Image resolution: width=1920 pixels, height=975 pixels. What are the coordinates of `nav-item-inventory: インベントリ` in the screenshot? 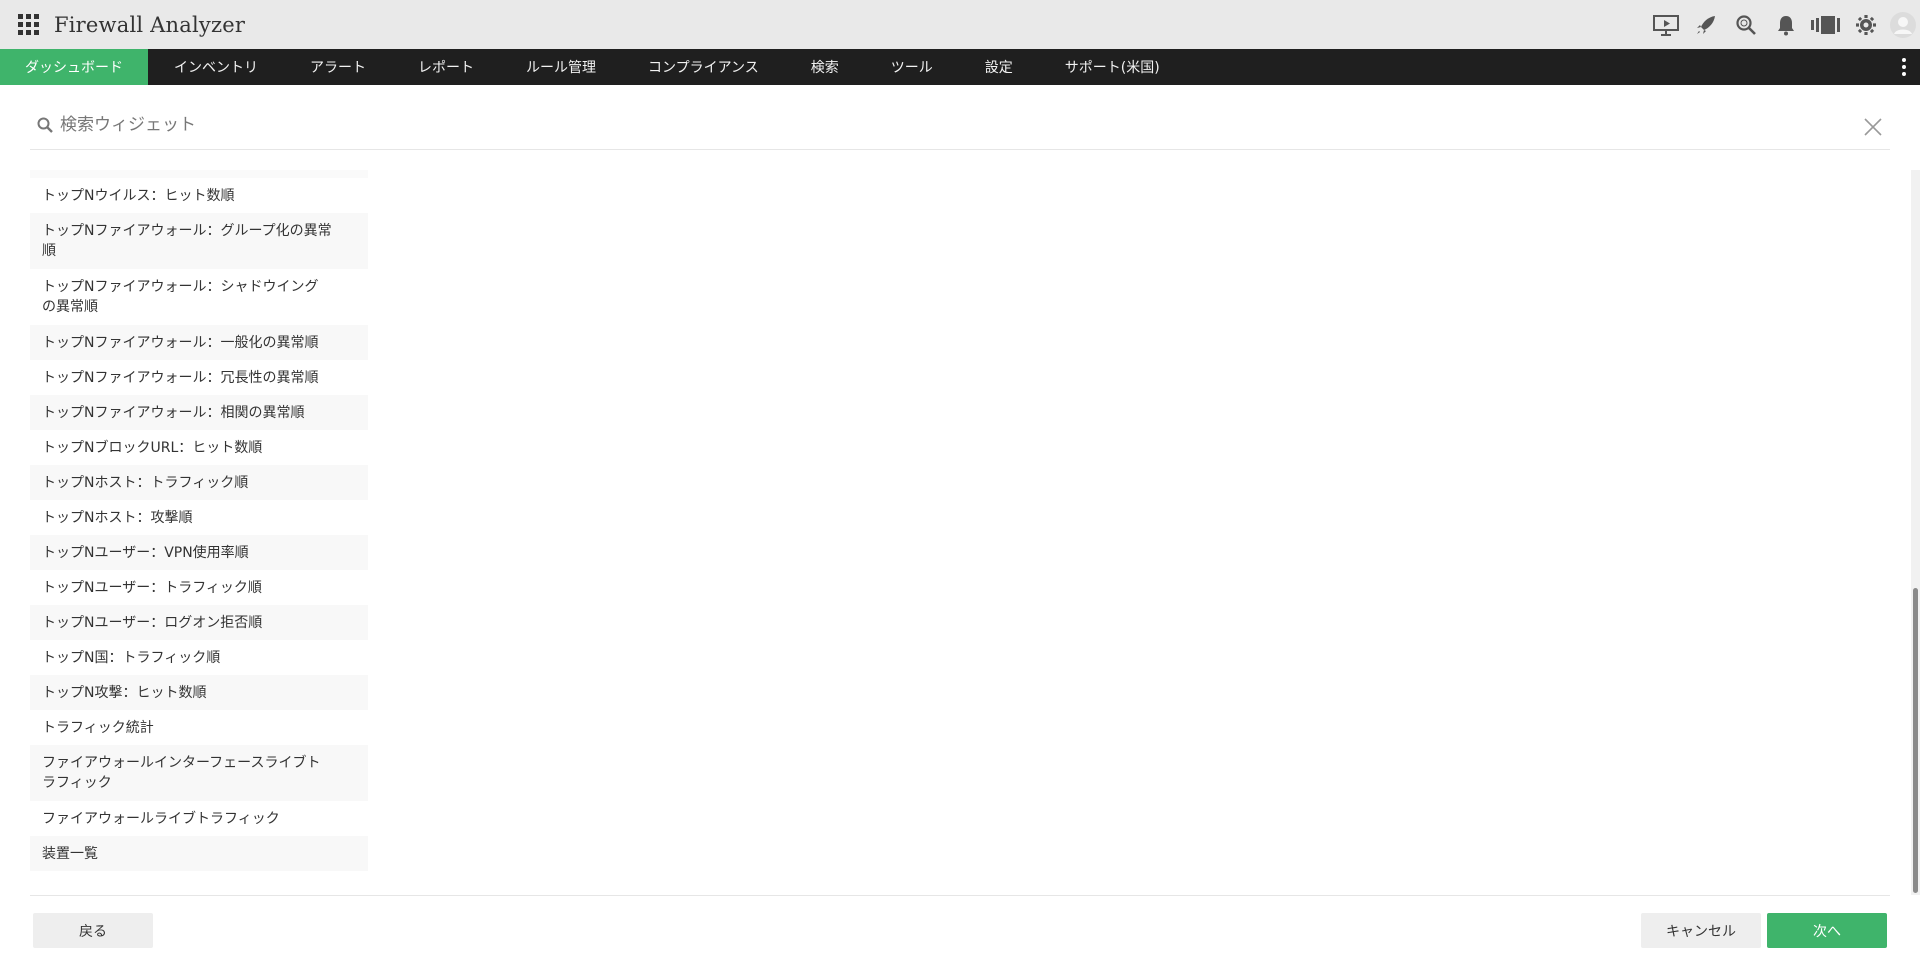 It's located at (216, 67).